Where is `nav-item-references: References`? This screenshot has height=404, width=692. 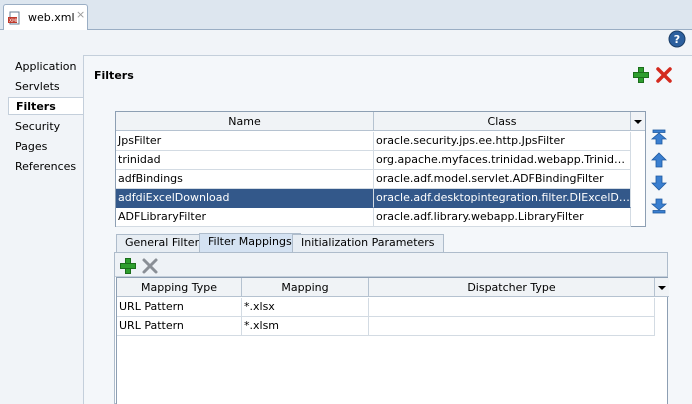 nav-item-references: References is located at coordinates (46, 167).